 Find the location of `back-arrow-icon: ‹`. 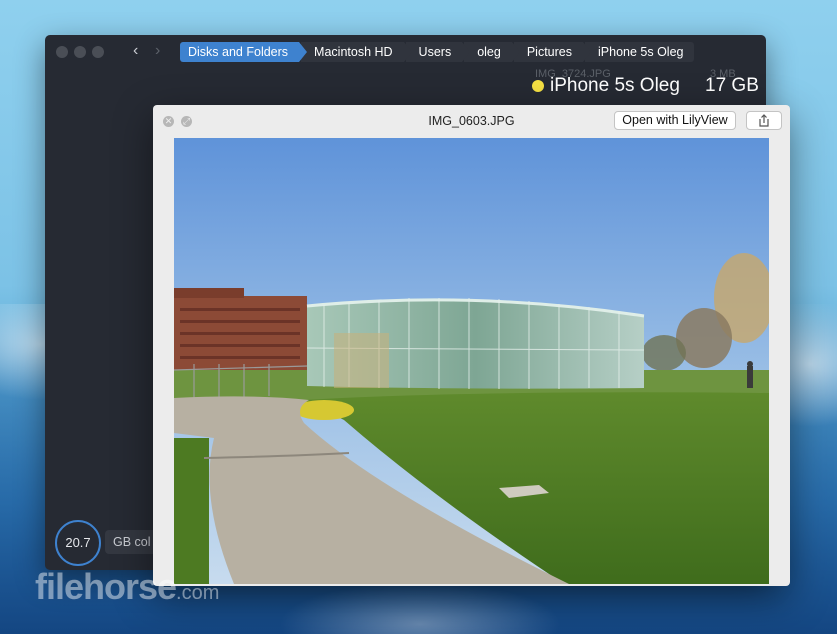

back-arrow-icon: ‹ is located at coordinates (135, 51).